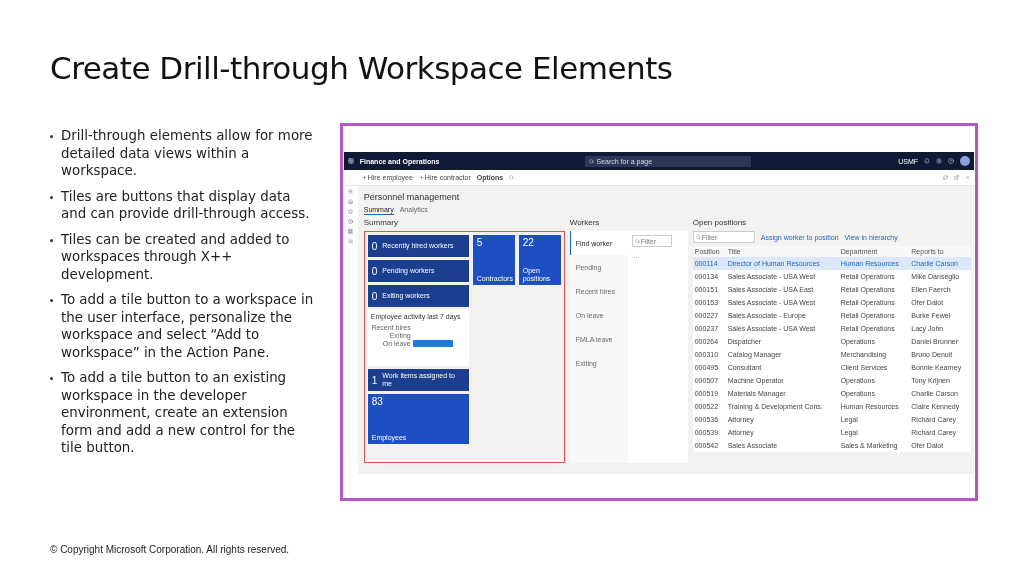  What do you see at coordinates (412, 197) in the screenshot?
I see `page-title: Personnel management` at bounding box center [412, 197].